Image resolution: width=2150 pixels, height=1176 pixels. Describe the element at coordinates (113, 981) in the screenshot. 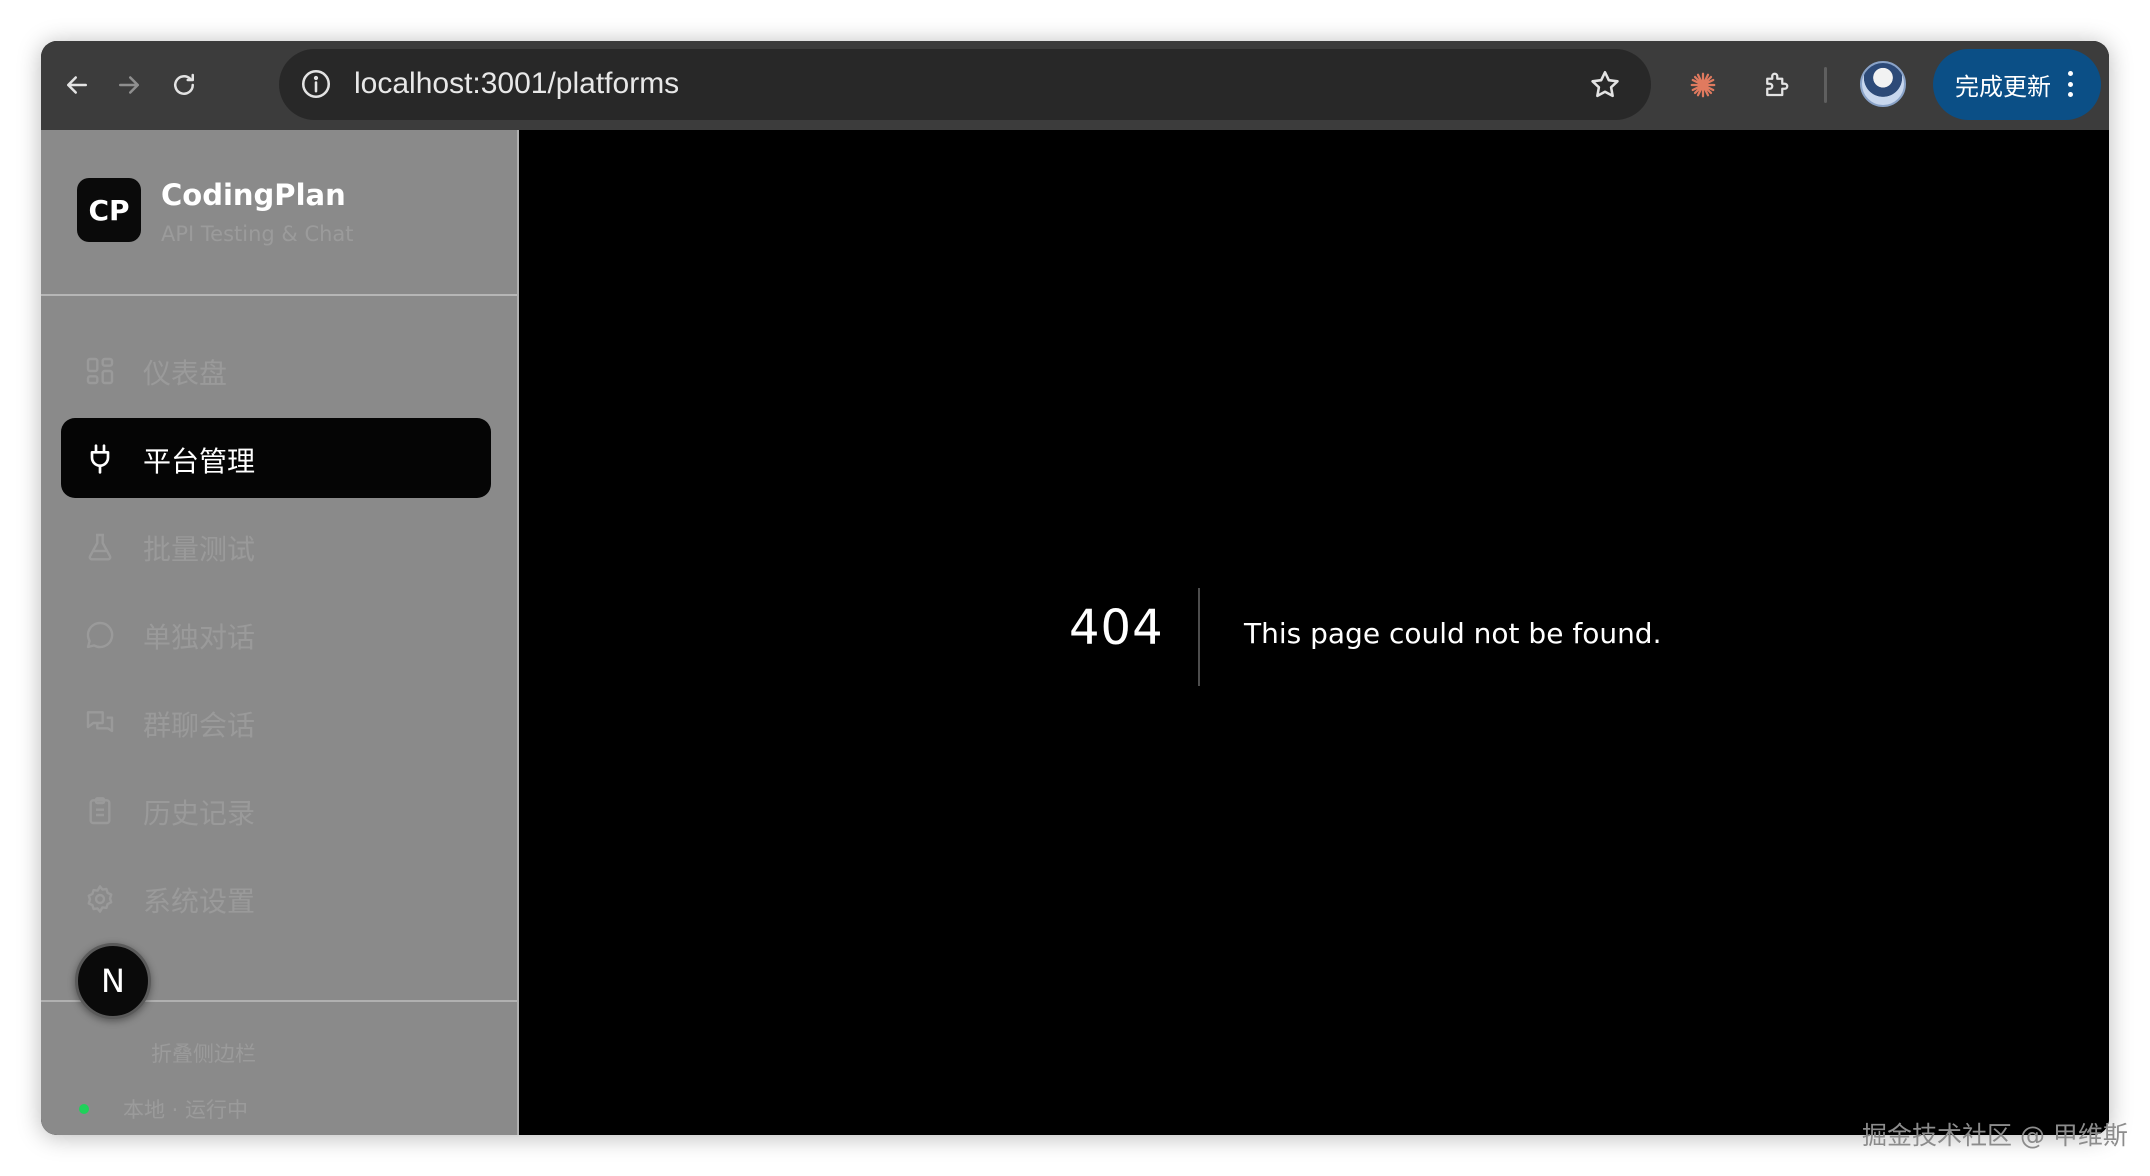

I see `nextjs-dev-badge: N` at that location.